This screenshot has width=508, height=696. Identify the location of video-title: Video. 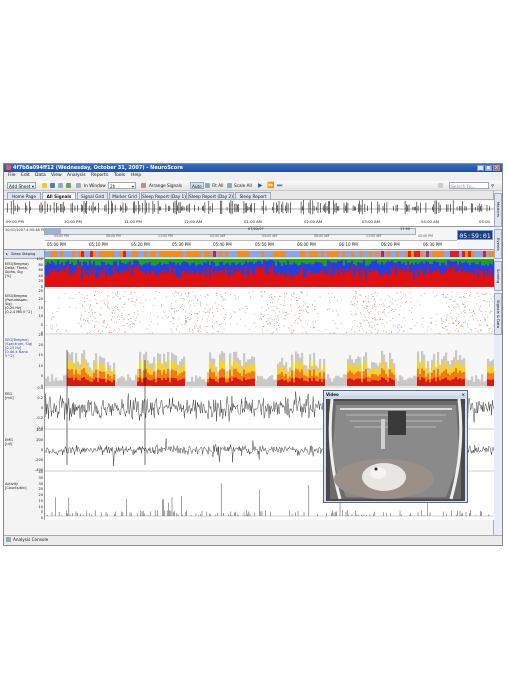
(332, 394).